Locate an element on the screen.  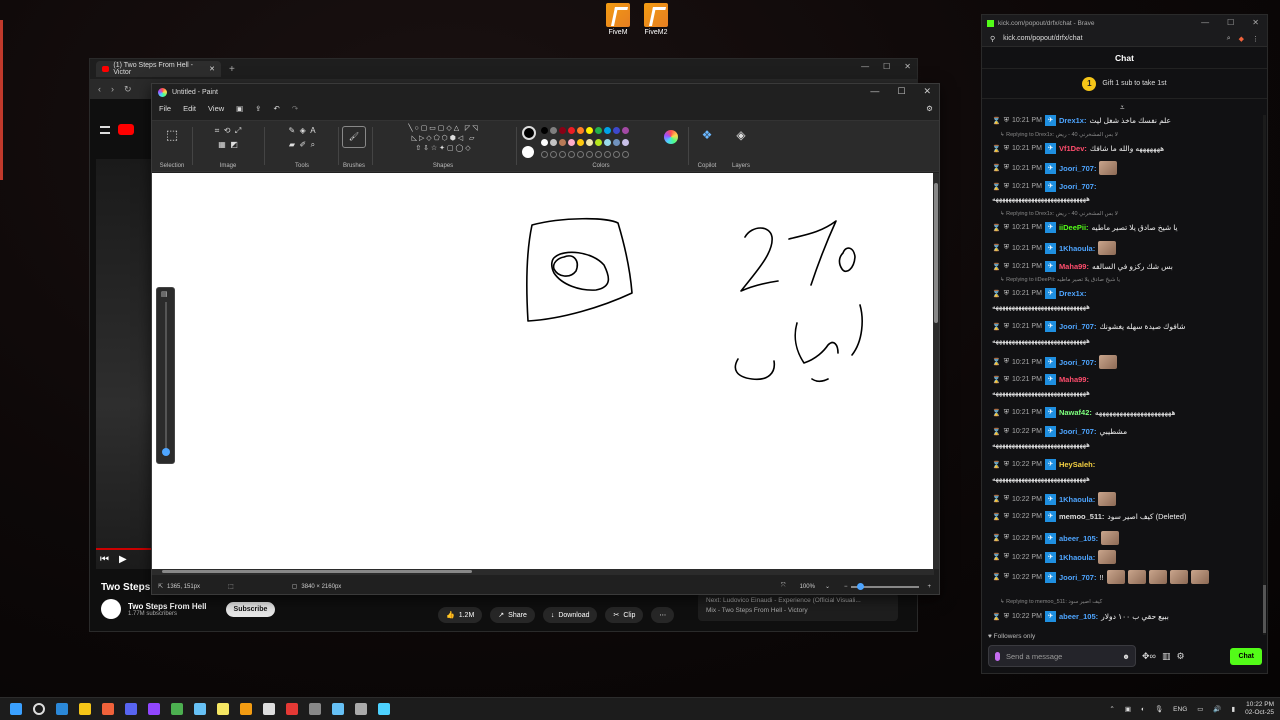
brush-icon: 🖌 is located at coordinates (354, 137).